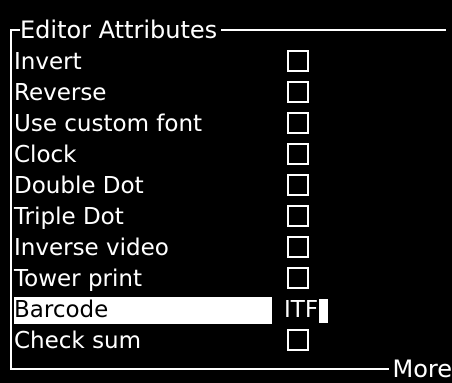 This screenshot has height=383, width=452. I want to click on attribute-label: Tower print, so click(78, 279).